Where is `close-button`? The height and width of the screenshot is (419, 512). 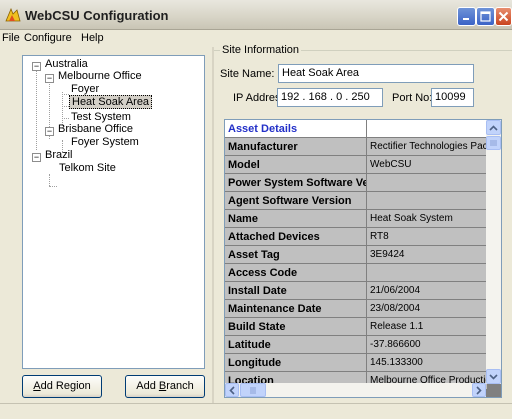
close-button is located at coordinates (503, 16).